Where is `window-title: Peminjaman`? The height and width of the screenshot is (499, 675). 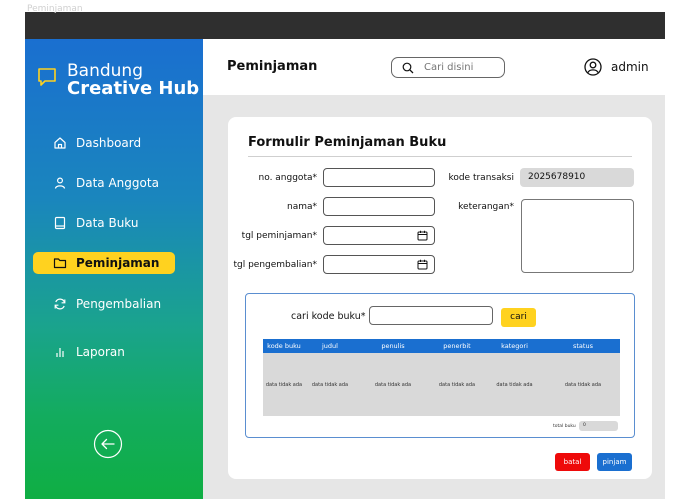
window-title: Peminjaman is located at coordinates (55, 9).